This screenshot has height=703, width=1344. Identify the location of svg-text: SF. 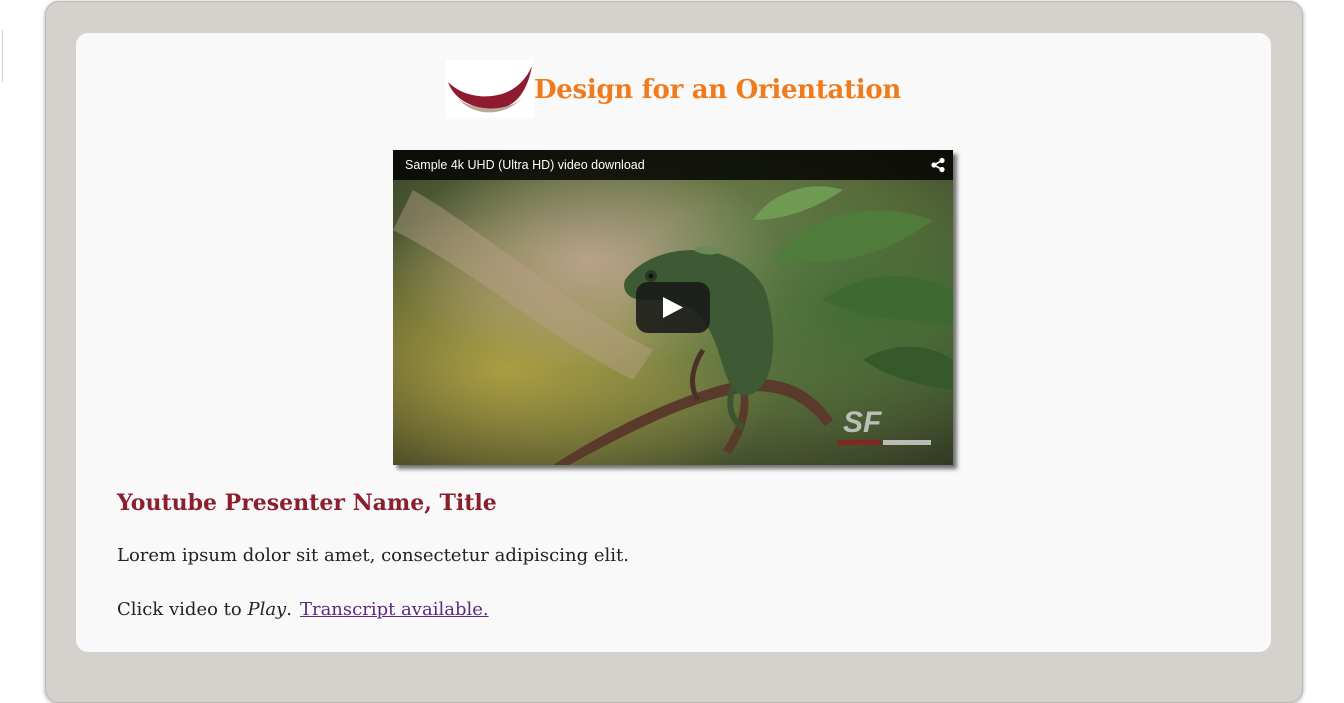
(862, 422).